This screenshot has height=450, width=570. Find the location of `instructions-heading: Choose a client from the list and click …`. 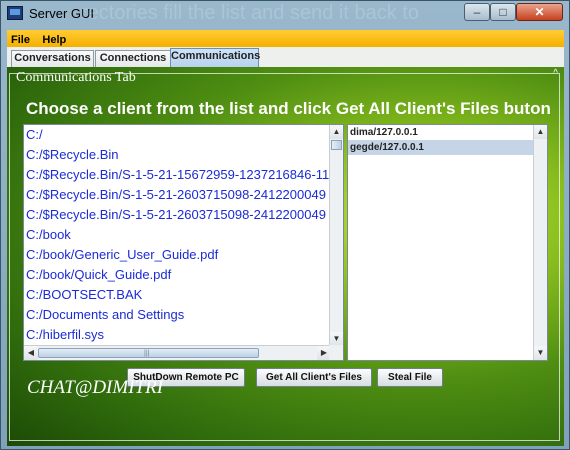

instructions-heading: Choose a client from the list and click … is located at coordinates (288, 108).